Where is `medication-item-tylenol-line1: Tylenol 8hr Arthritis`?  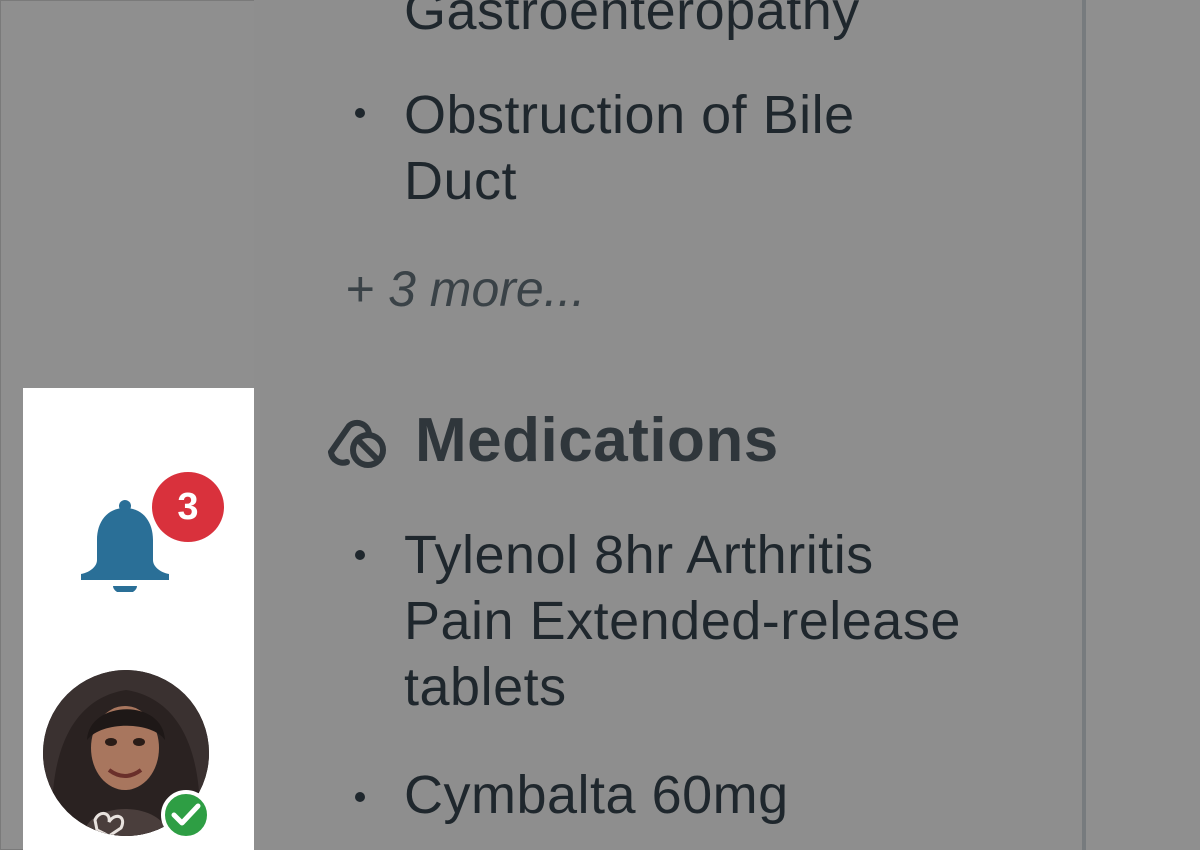
medication-item-tylenol-line1: Tylenol 8hr Arthritis is located at coordinates (639, 555).